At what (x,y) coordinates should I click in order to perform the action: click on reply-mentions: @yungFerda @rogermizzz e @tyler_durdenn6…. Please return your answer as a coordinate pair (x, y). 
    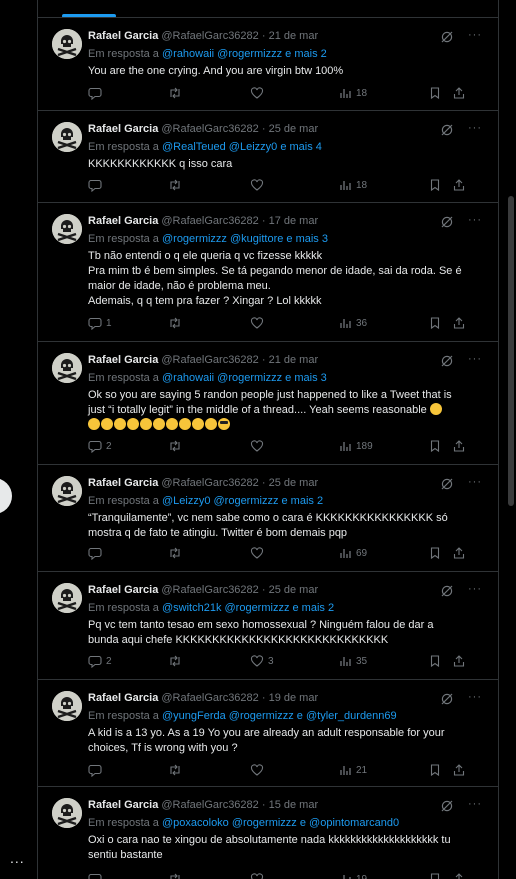
    Looking at the image, I should click on (279, 716).